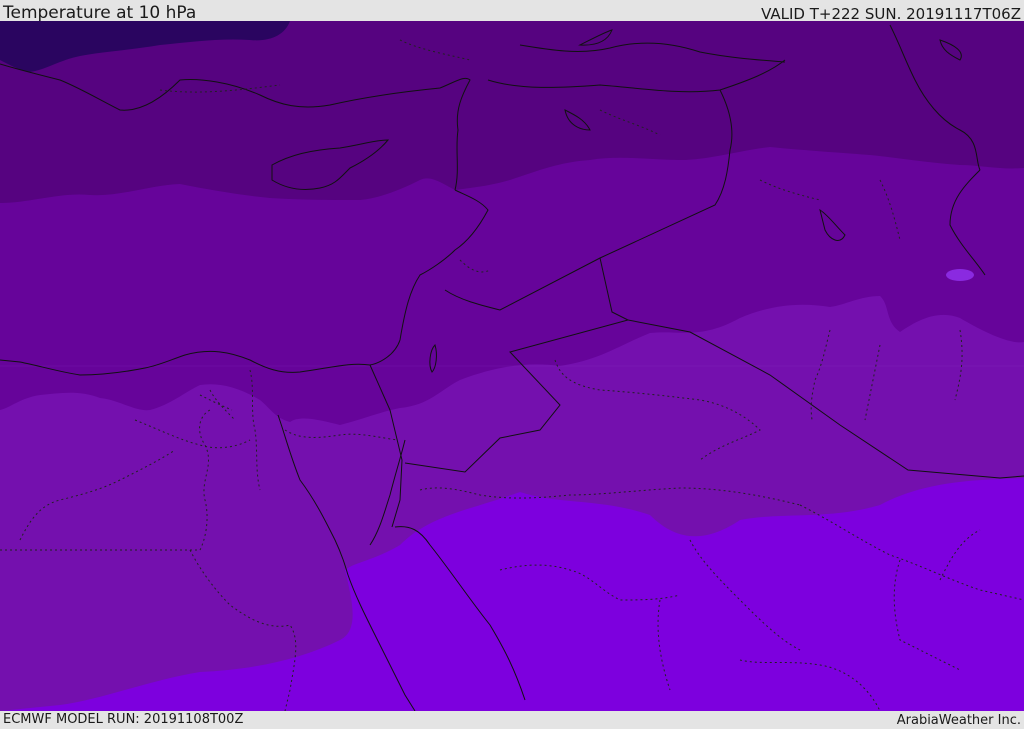 The image size is (1024, 729). Describe the element at coordinates (958, 720) in the screenshot. I see `credit-label: ArabiaWeather Inc.` at that location.